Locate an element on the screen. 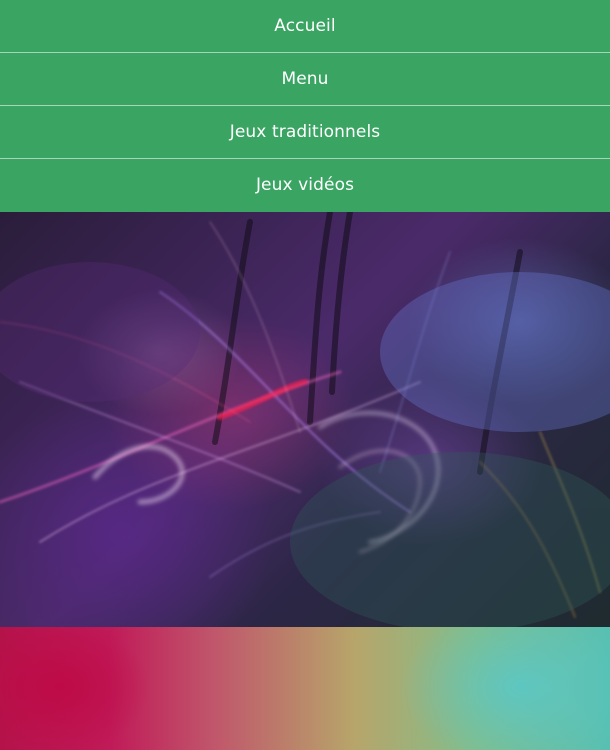  nav-item-menu: Menu is located at coordinates (305, 79).